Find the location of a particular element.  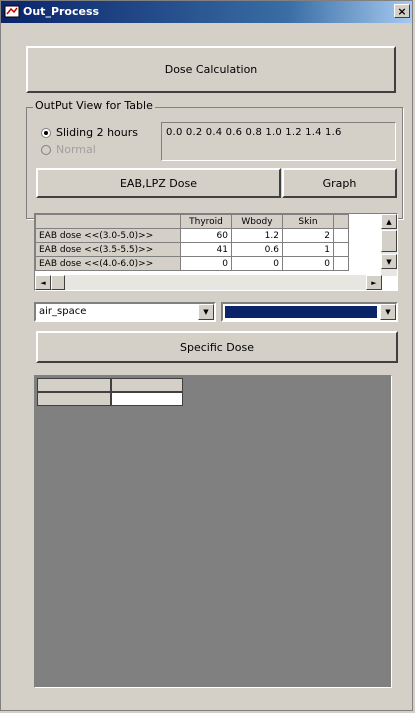

title-bar: Out_Process × is located at coordinates (206, 12).